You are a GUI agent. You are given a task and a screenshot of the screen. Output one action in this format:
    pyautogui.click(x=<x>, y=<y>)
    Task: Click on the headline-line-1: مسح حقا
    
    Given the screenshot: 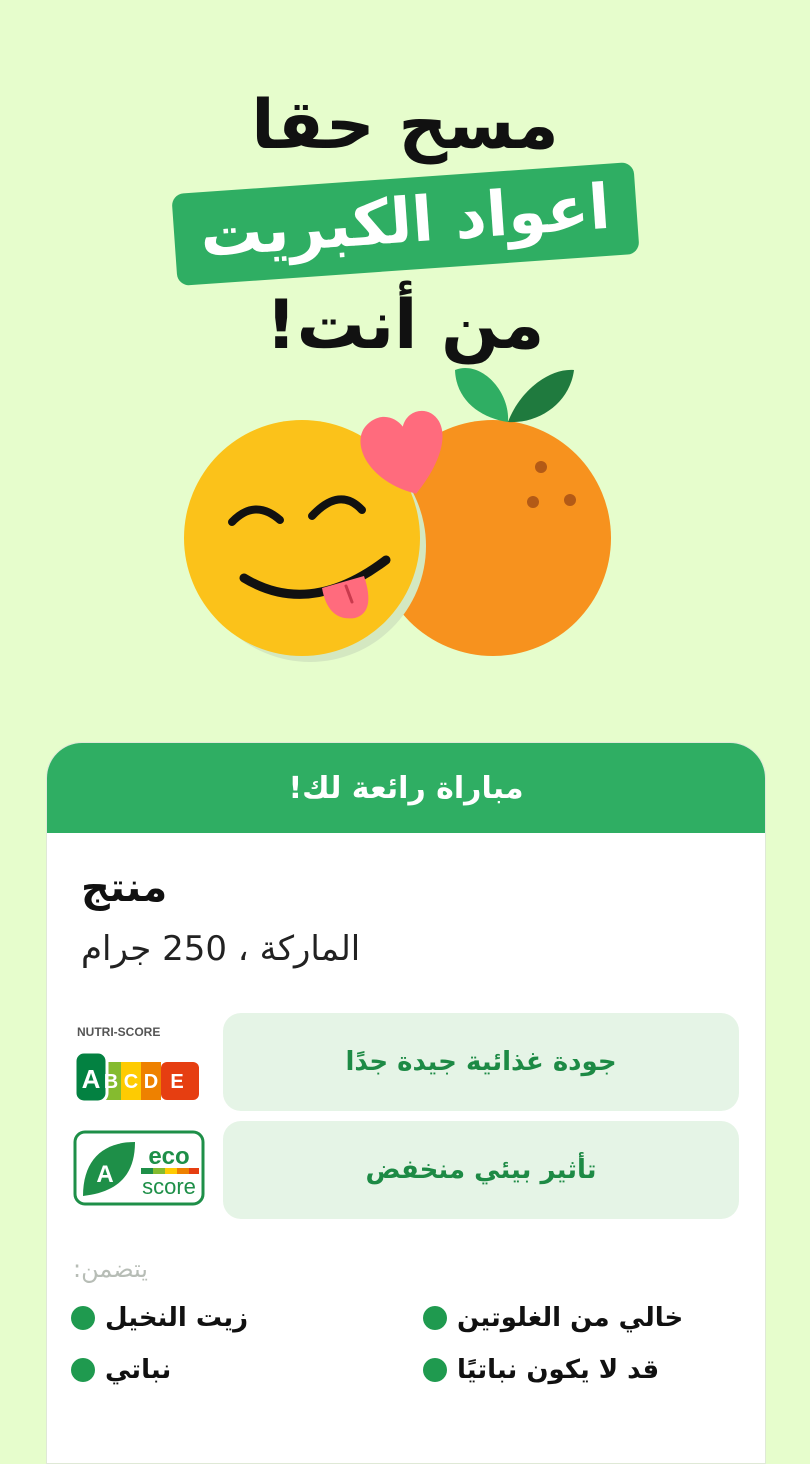 What is the action you would take?
    pyautogui.click(x=405, y=125)
    